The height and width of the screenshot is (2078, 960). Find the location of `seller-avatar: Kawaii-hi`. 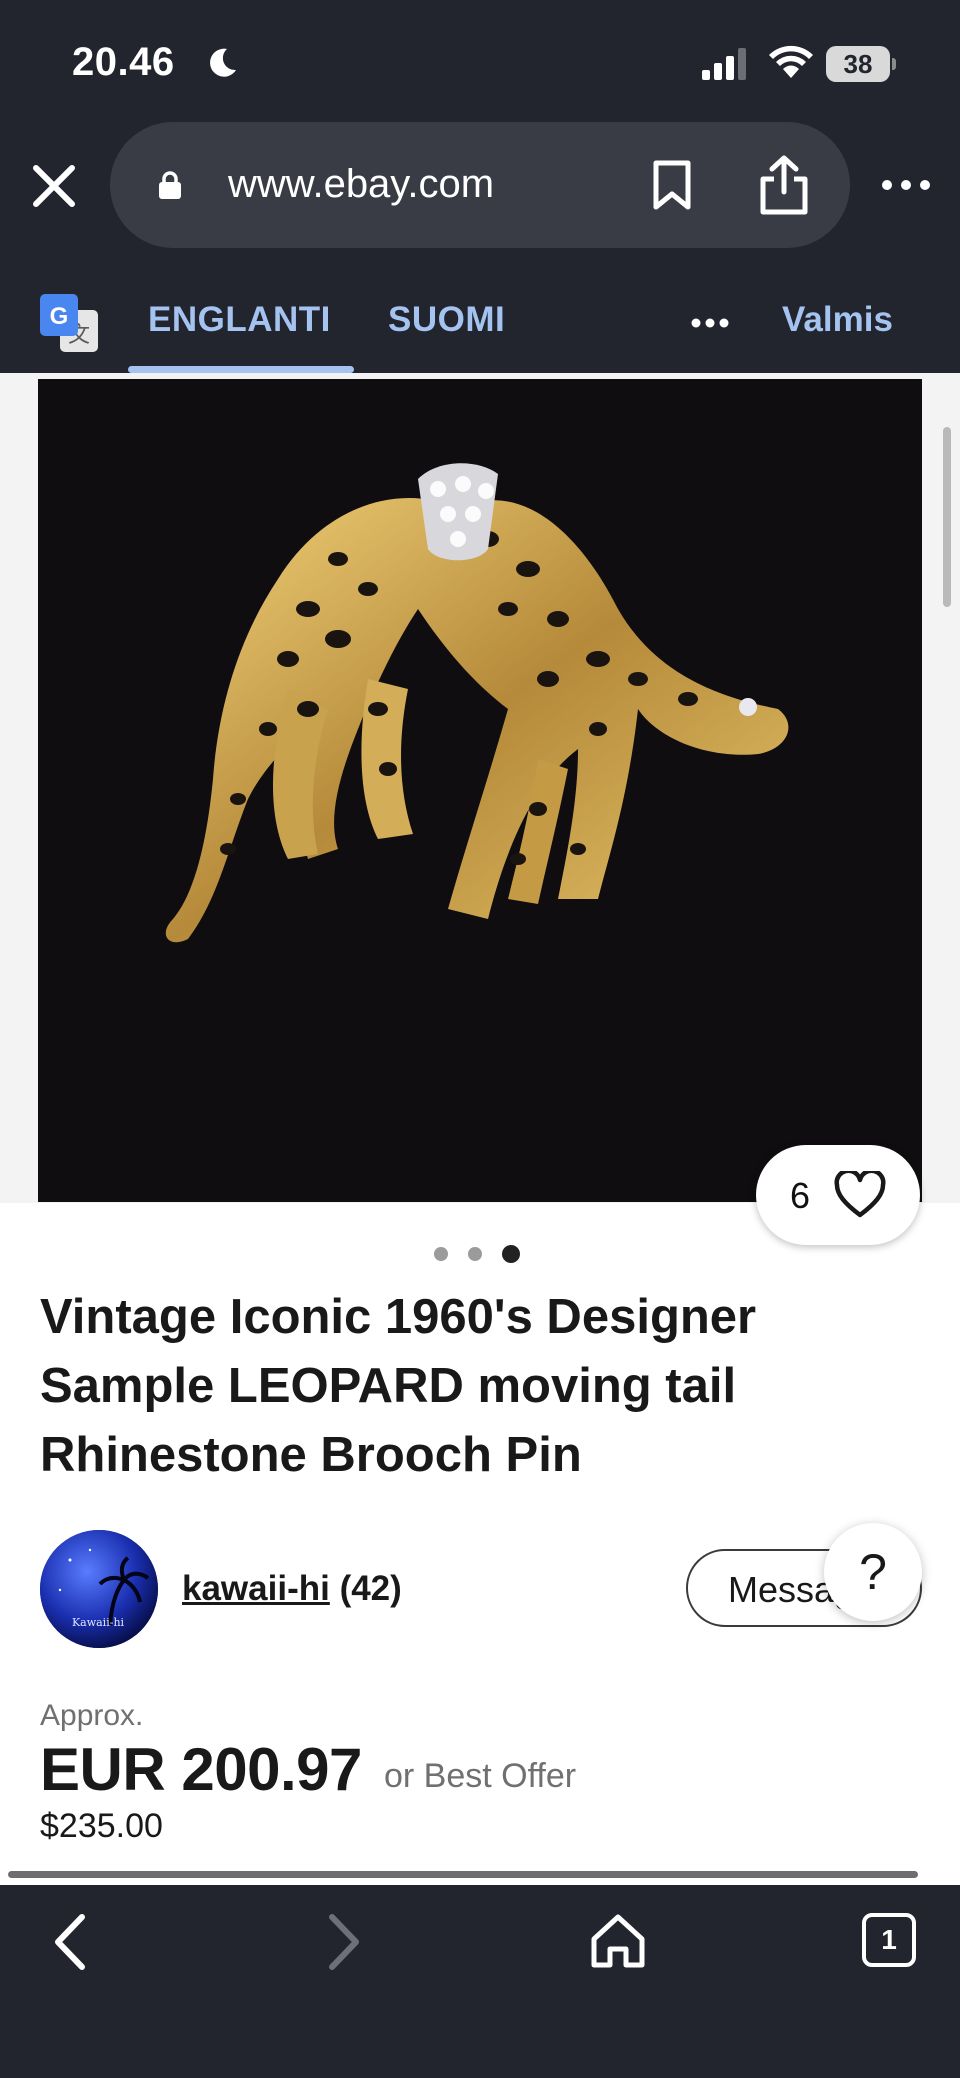

seller-avatar: Kawaii-hi is located at coordinates (99, 1589).